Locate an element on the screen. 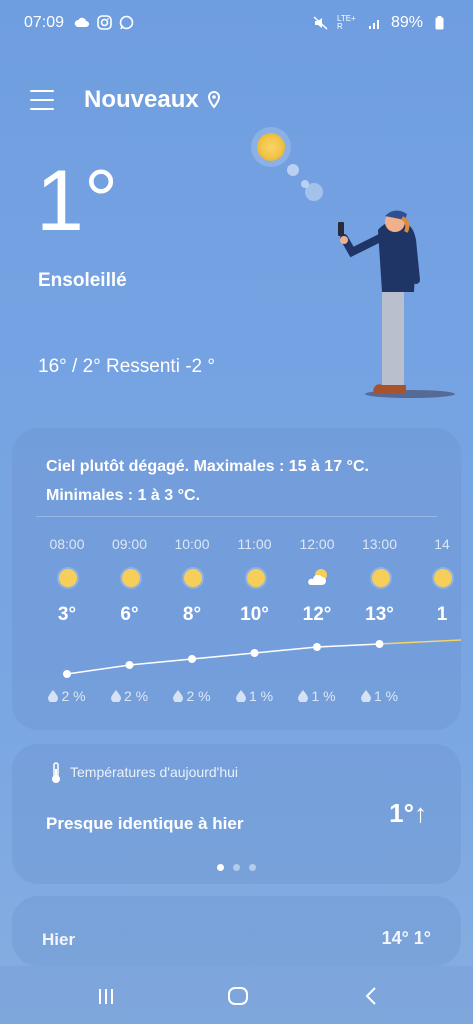 This screenshot has width=473, height=1024. hour-item: 13:00 13° 1 % is located at coordinates (380, 626).